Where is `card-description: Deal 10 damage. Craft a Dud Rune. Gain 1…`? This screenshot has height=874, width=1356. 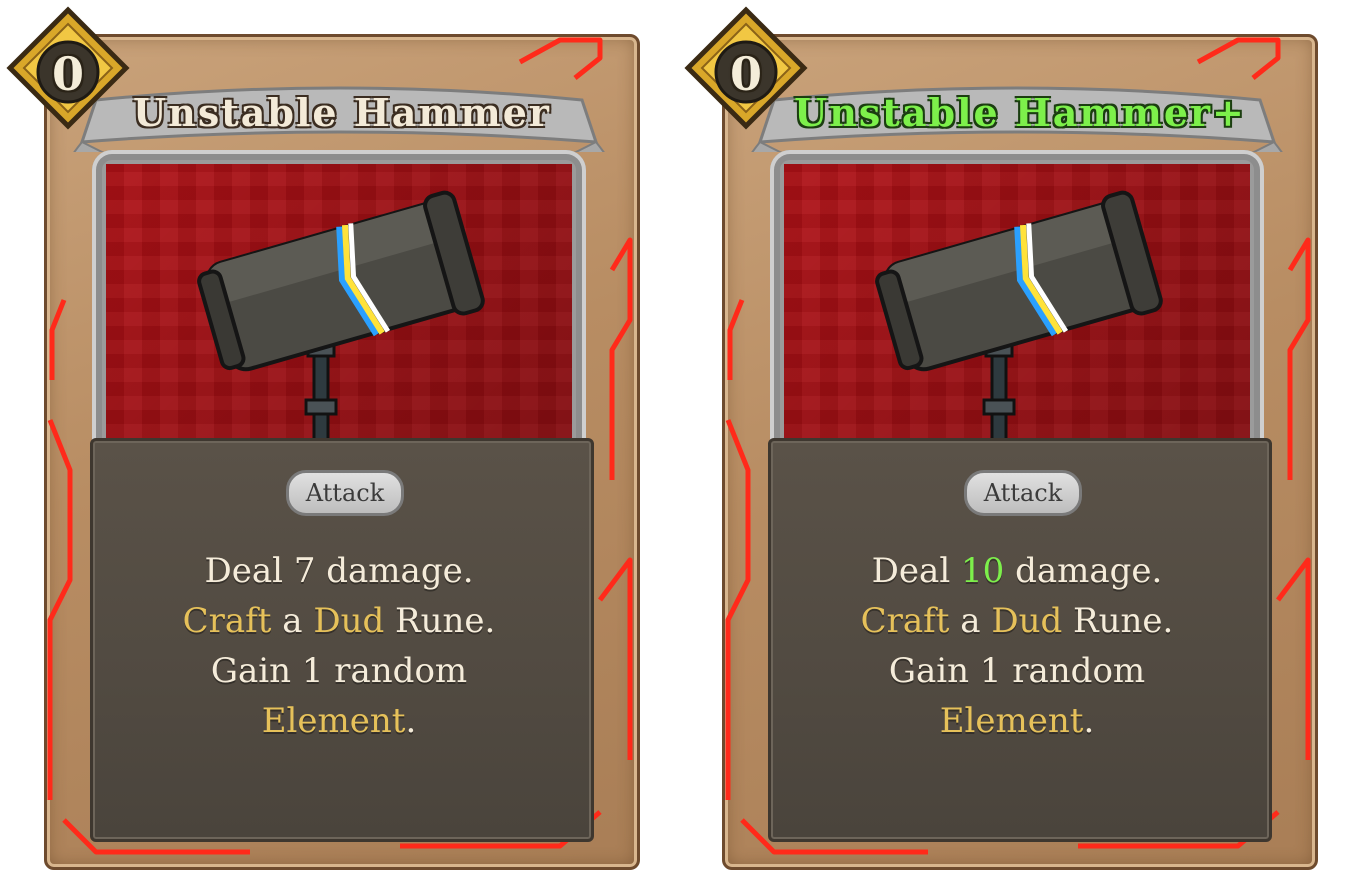 card-description: Deal 10 damage. Craft a Dud Rune. Gain 1… is located at coordinates (1017, 646).